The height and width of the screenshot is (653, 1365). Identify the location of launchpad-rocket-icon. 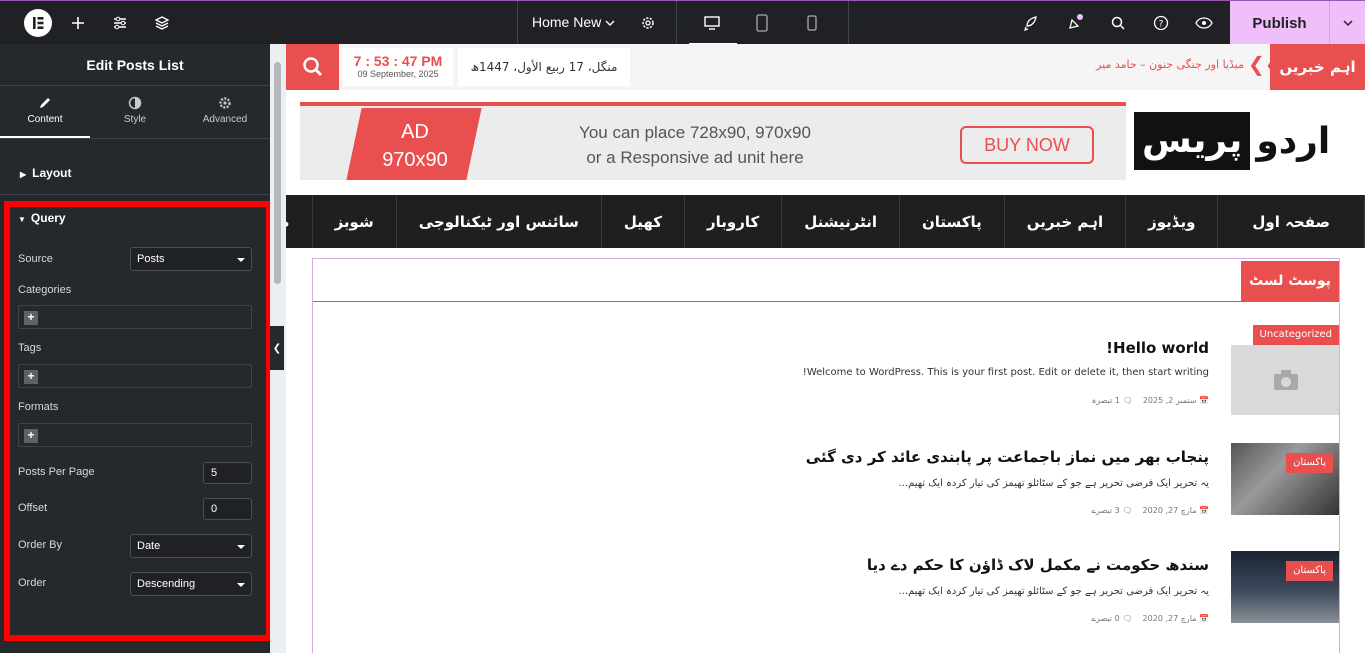
(1030, 23).